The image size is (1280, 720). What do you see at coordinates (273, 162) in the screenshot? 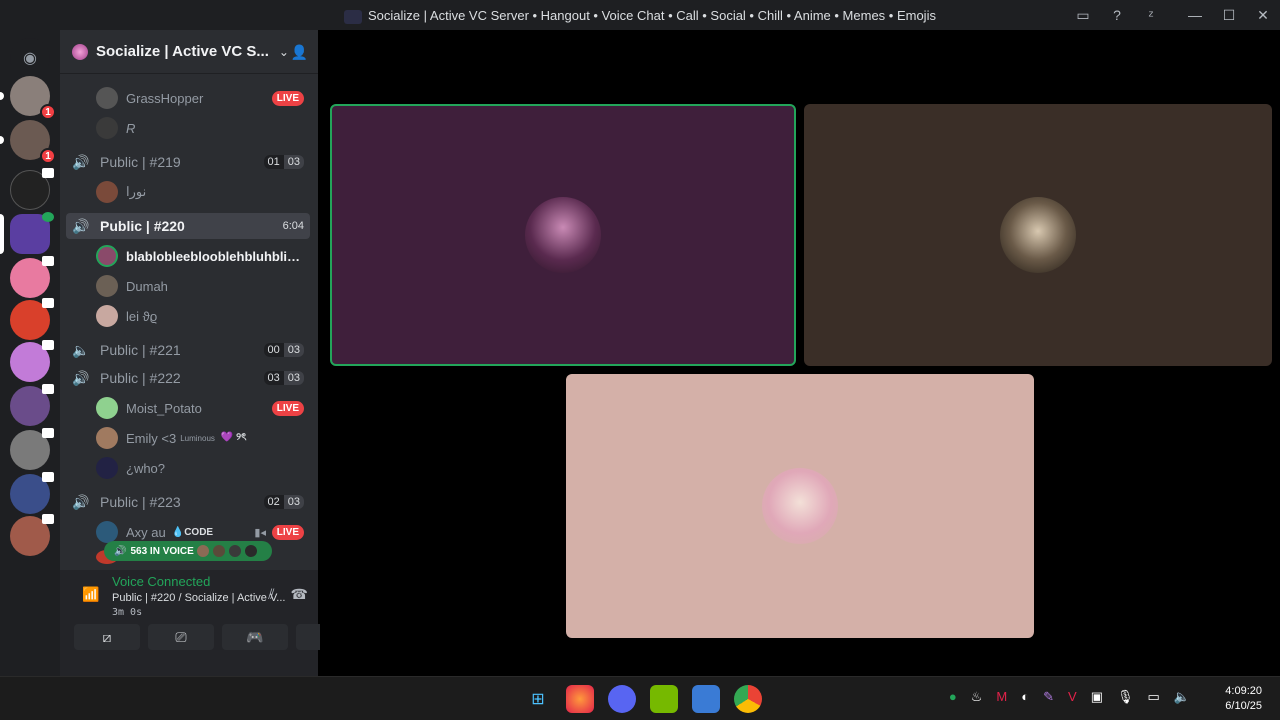
I see `user-count-current: 01` at bounding box center [273, 162].